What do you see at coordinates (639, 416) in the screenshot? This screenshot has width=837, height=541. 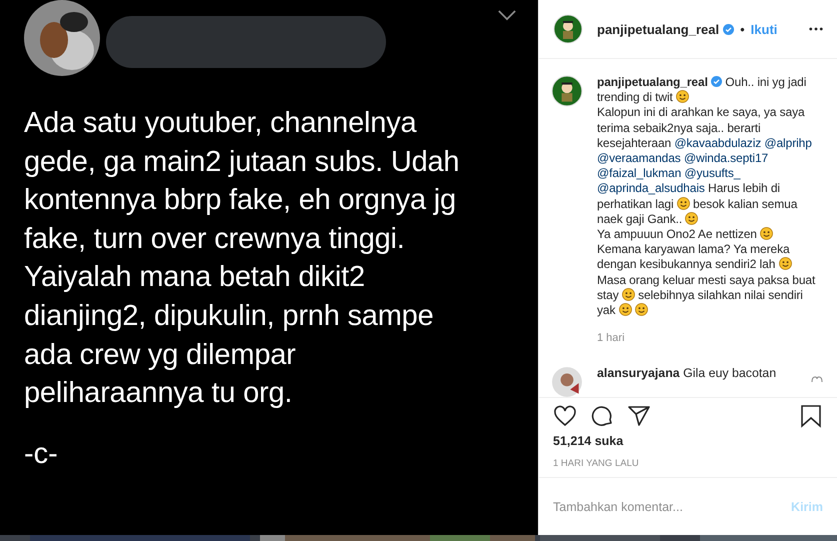 I see `share-icon` at bounding box center [639, 416].